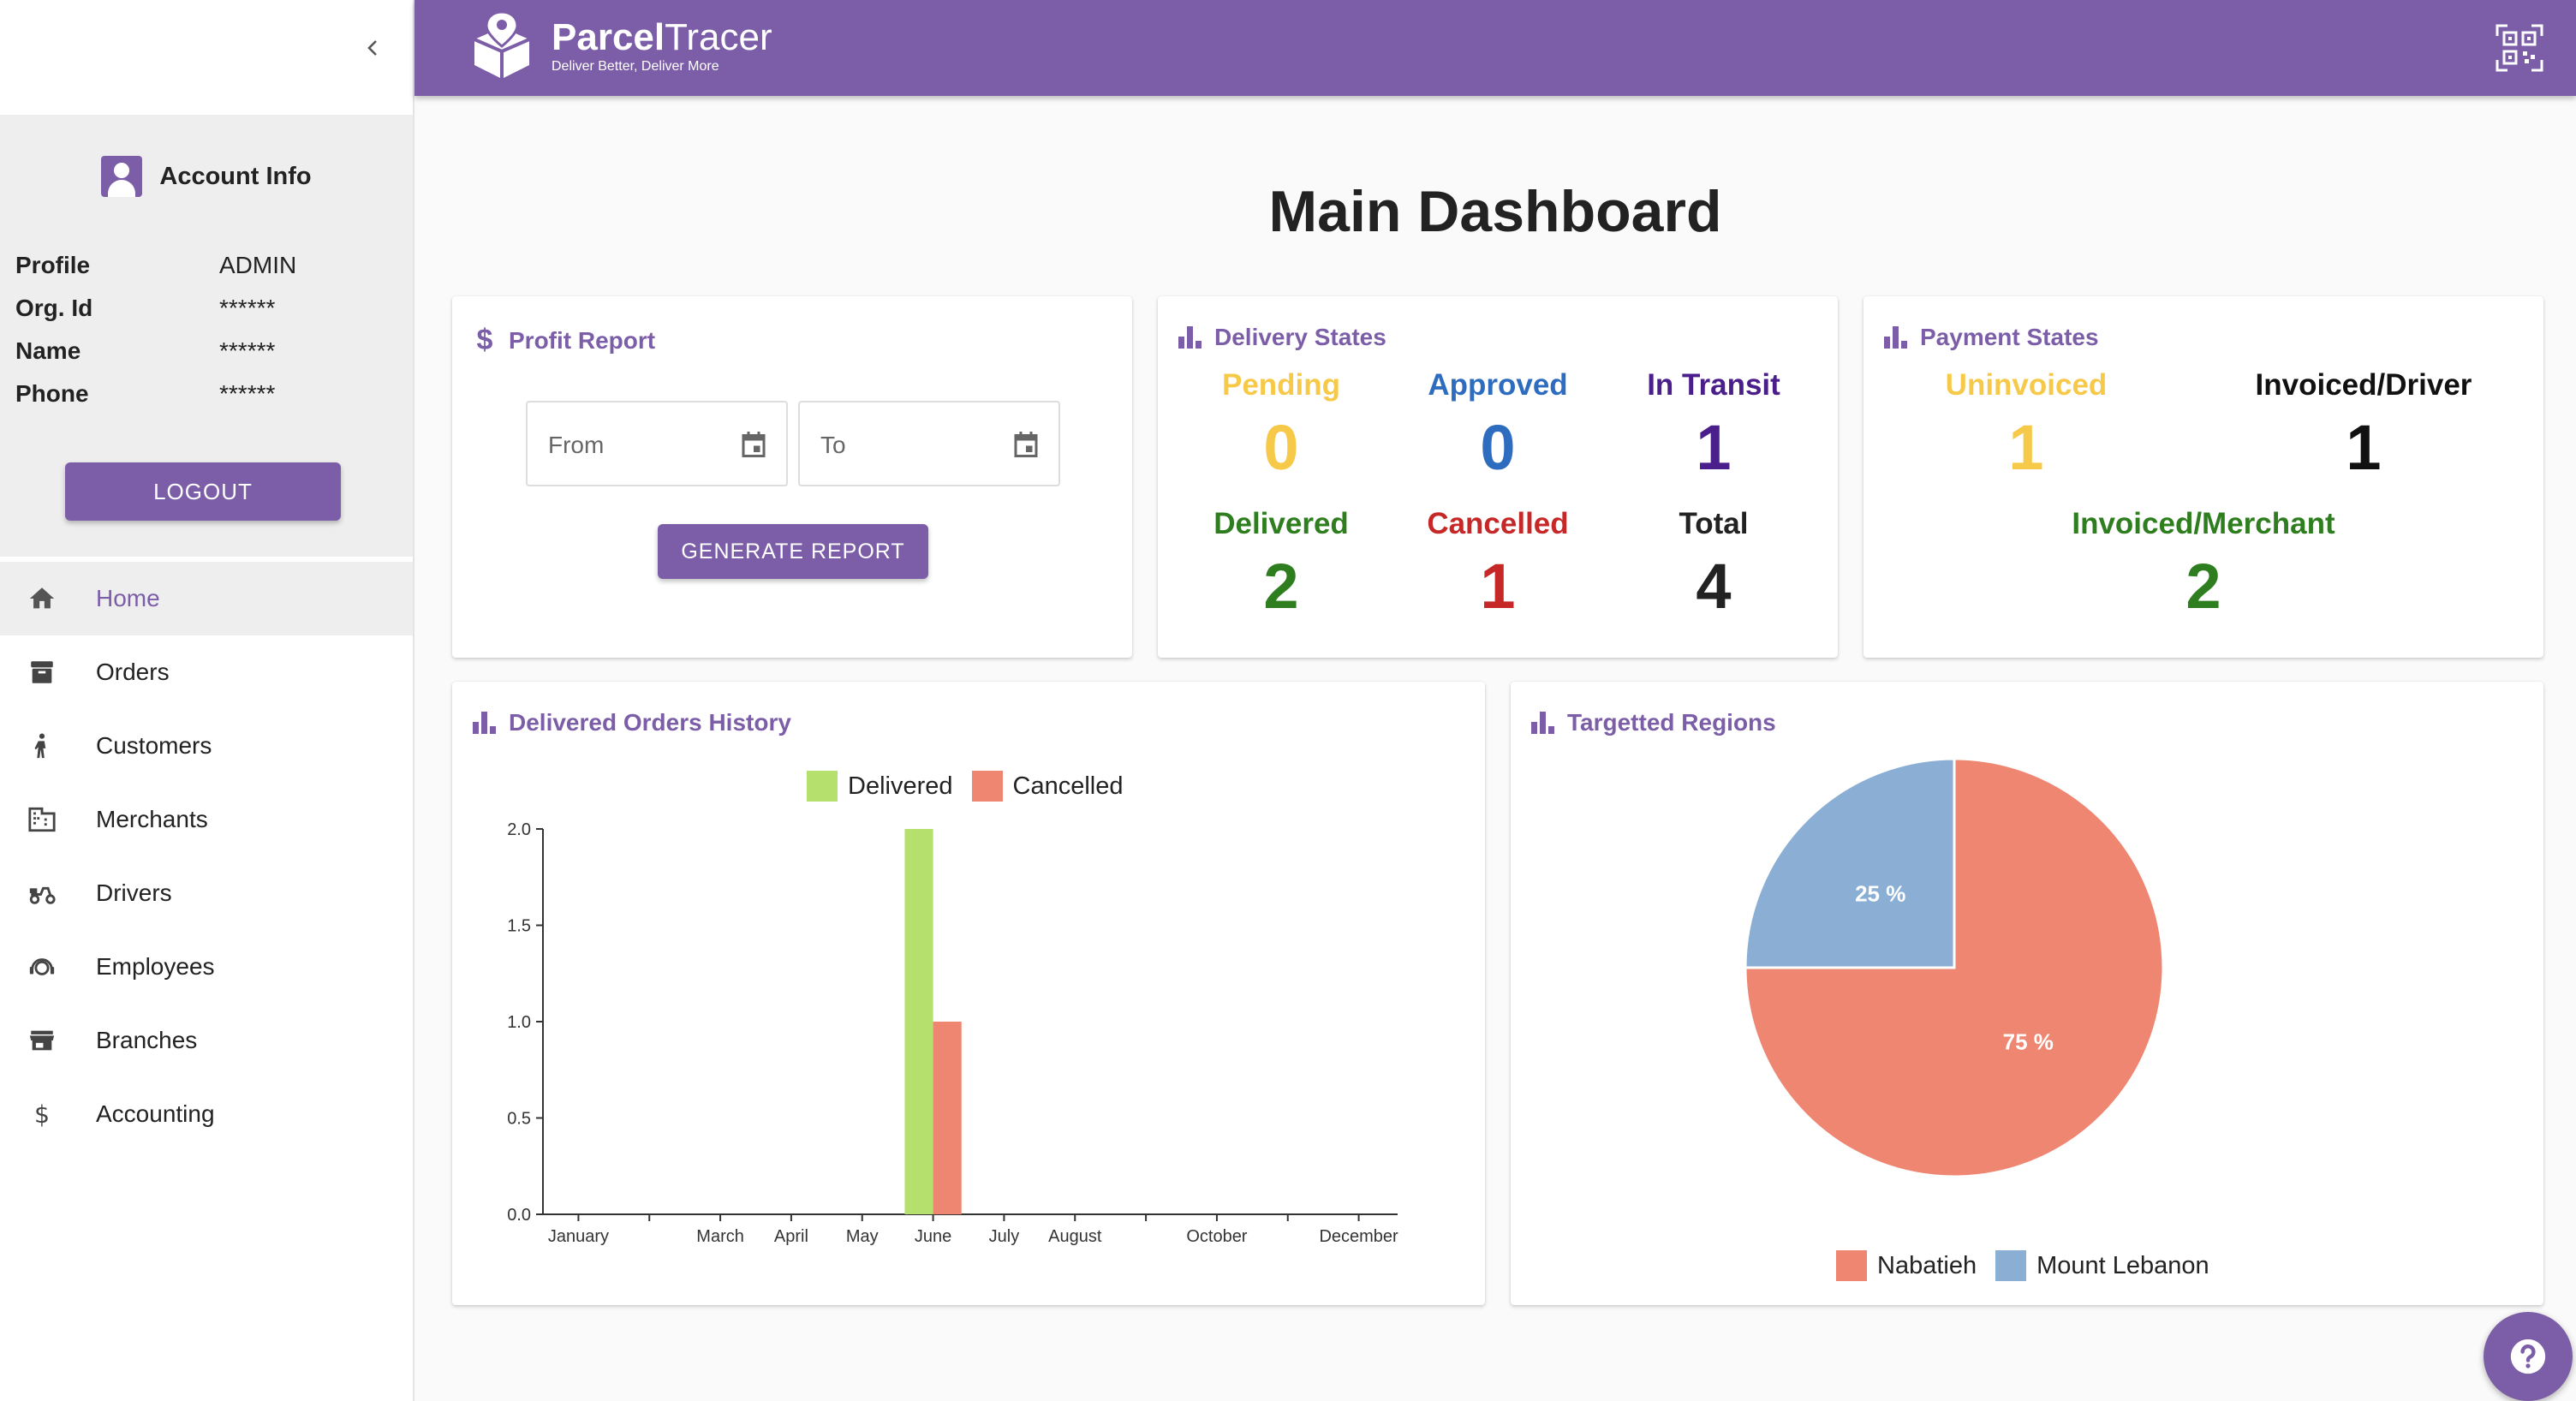 This screenshot has height=1401, width=2576. I want to click on card-title-text: Delivery States, so click(1300, 337).